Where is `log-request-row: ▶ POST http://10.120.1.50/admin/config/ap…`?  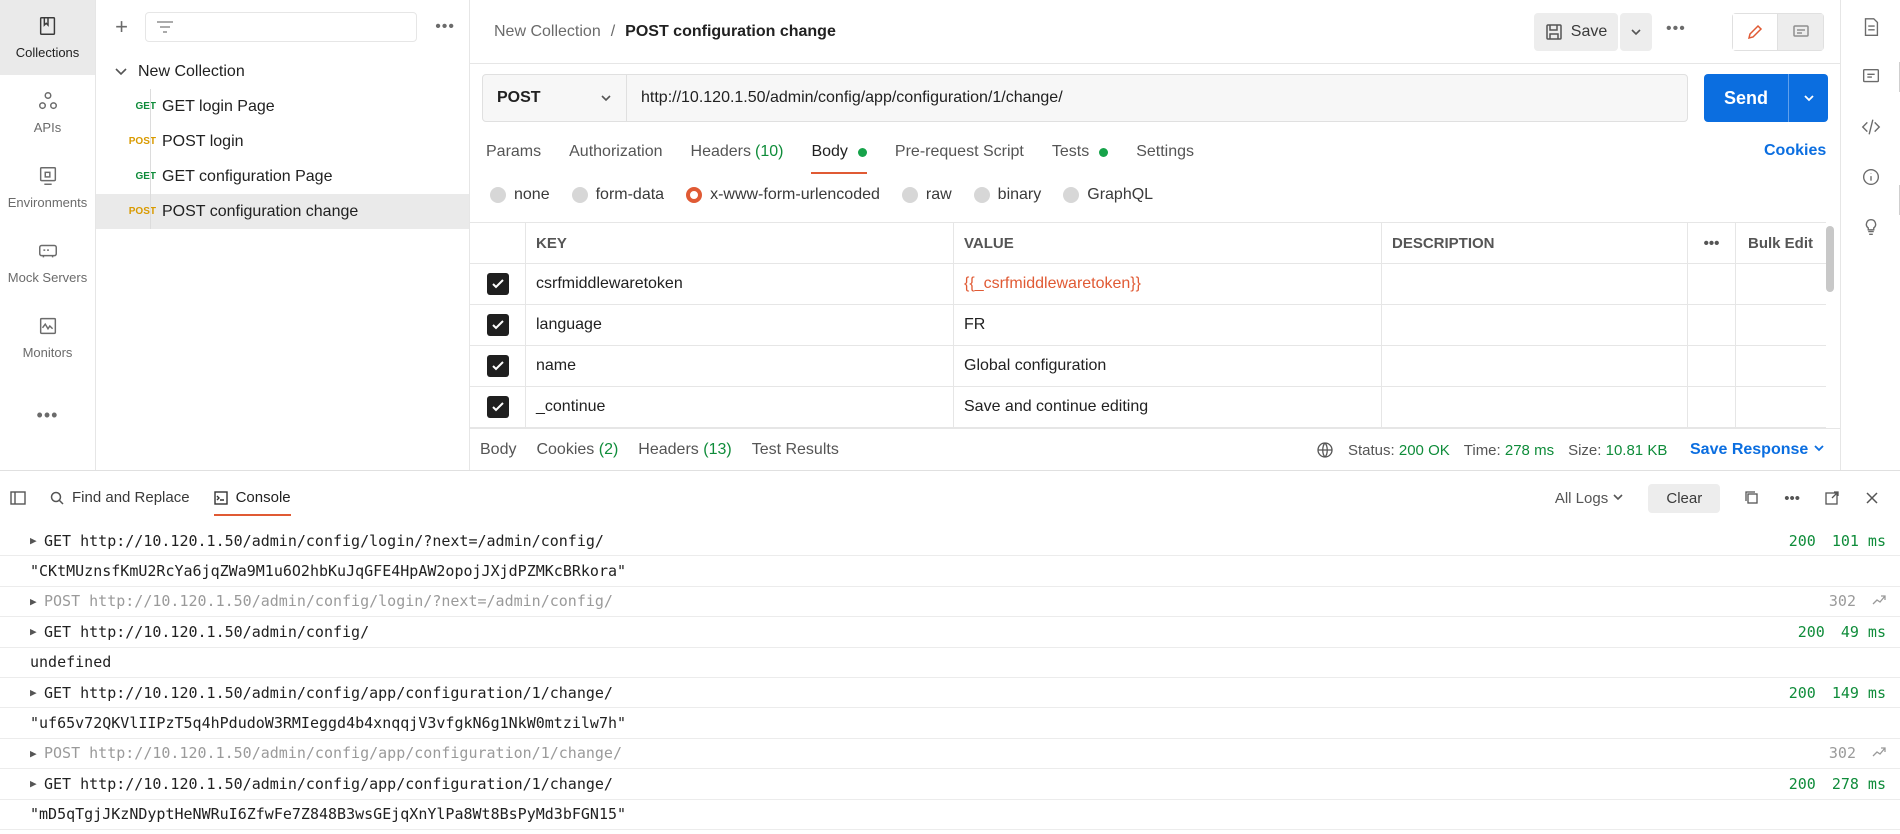 log-request-row: ▶ POST http://10.120.1.50/admin/config/ap… is located at coordinates (950, 754).